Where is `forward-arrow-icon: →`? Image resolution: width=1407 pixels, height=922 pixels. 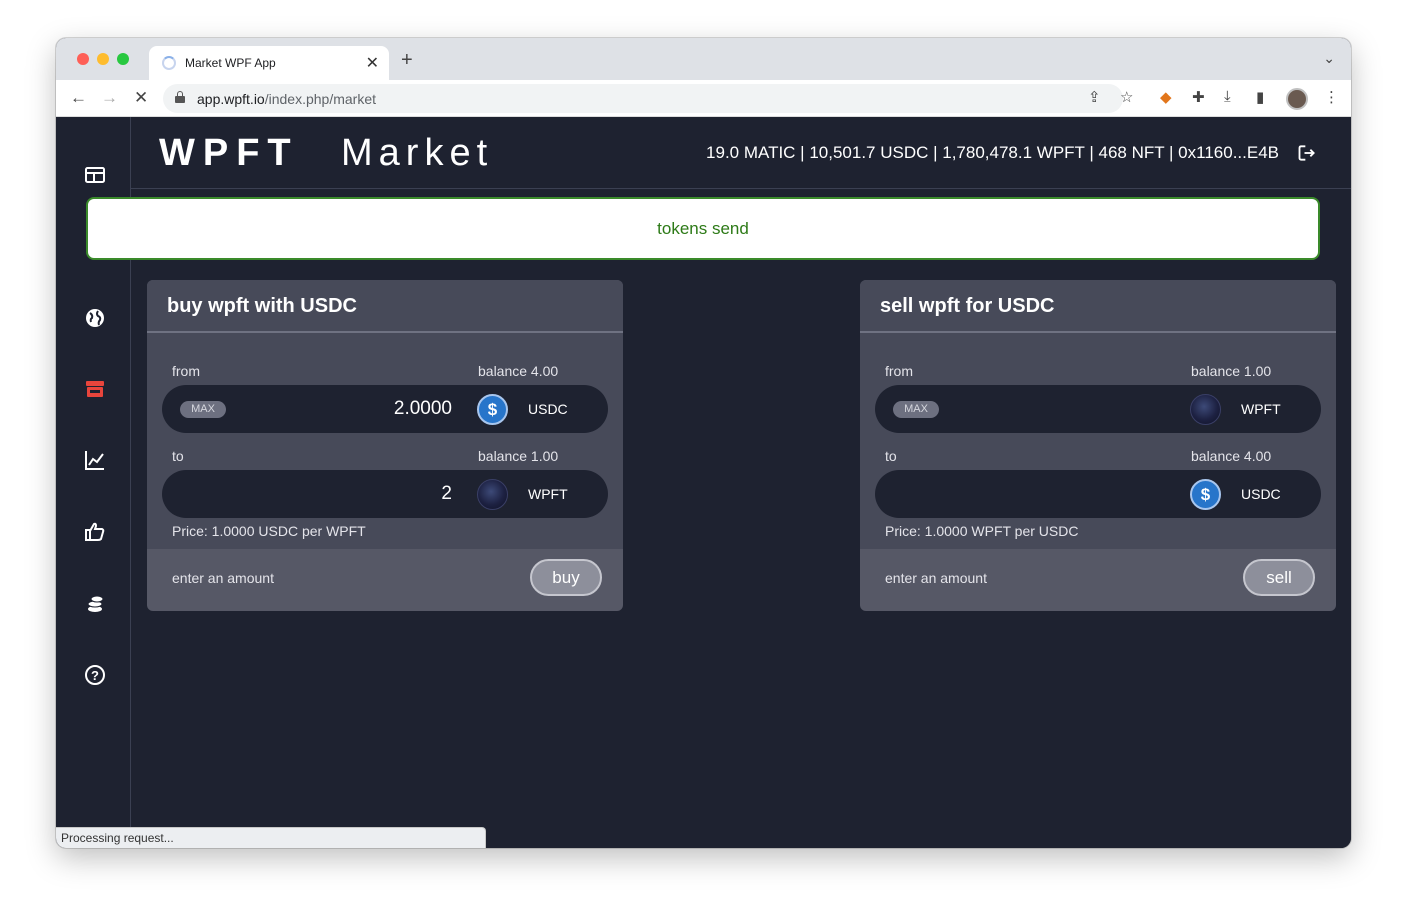 forward-arrow-icon: → is located at coordinates (109, 98).